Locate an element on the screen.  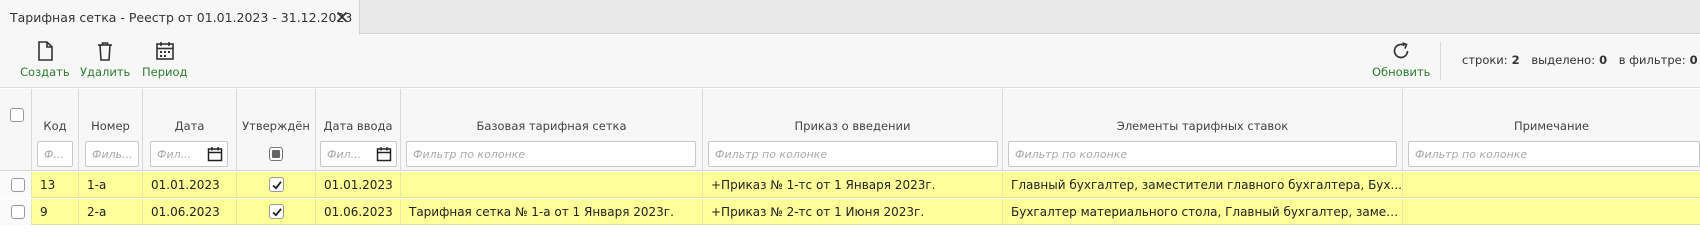
column-note: Примечание is located at coordinates (1551, 130).